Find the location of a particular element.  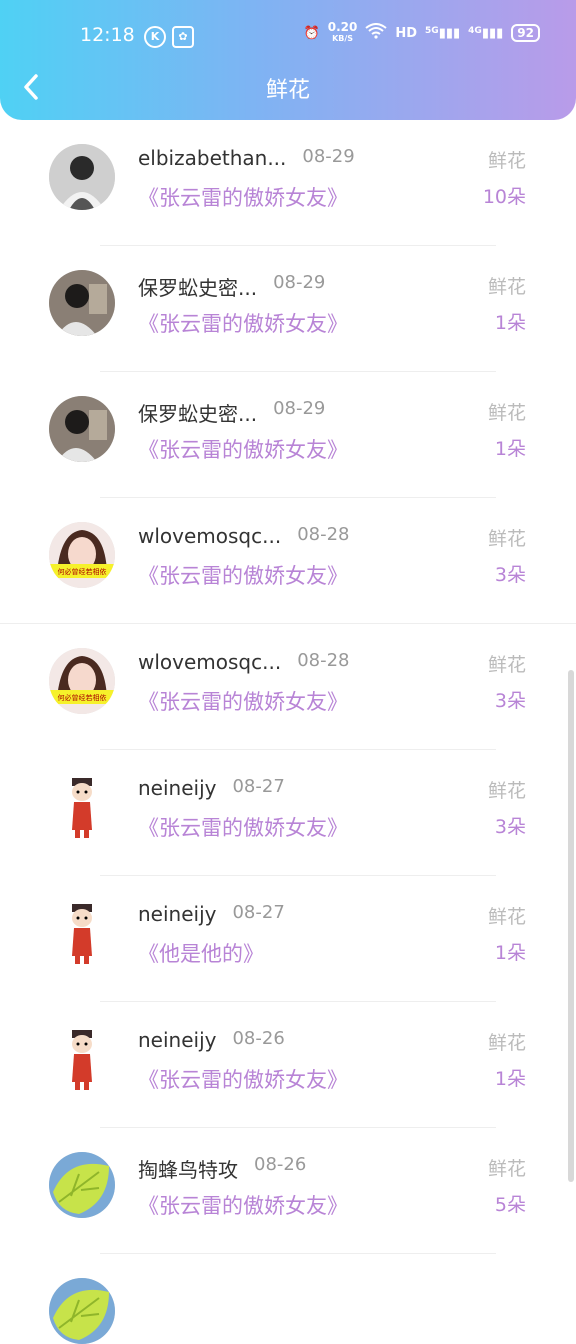

status-time: 12:18 is located at coordinates (107, 35).